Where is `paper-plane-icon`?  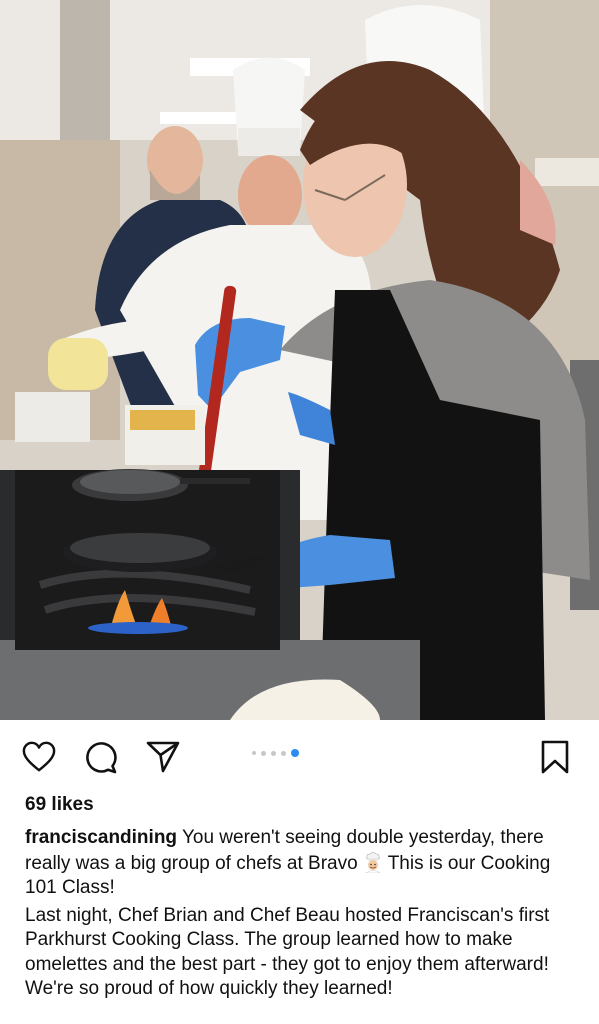
paper-plane-icon is located at coordinates (163, 757).